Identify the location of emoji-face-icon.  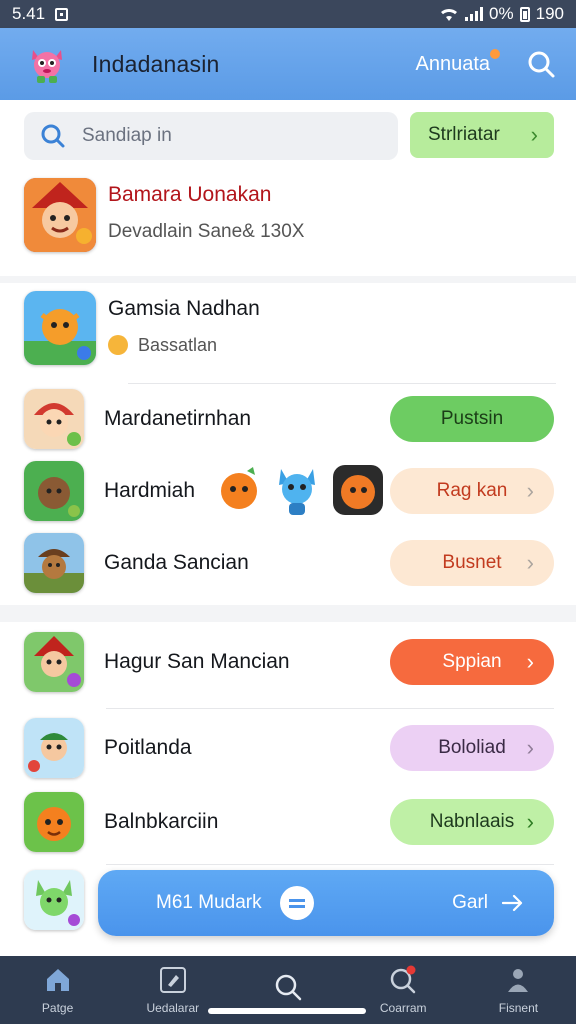
(118, 345).